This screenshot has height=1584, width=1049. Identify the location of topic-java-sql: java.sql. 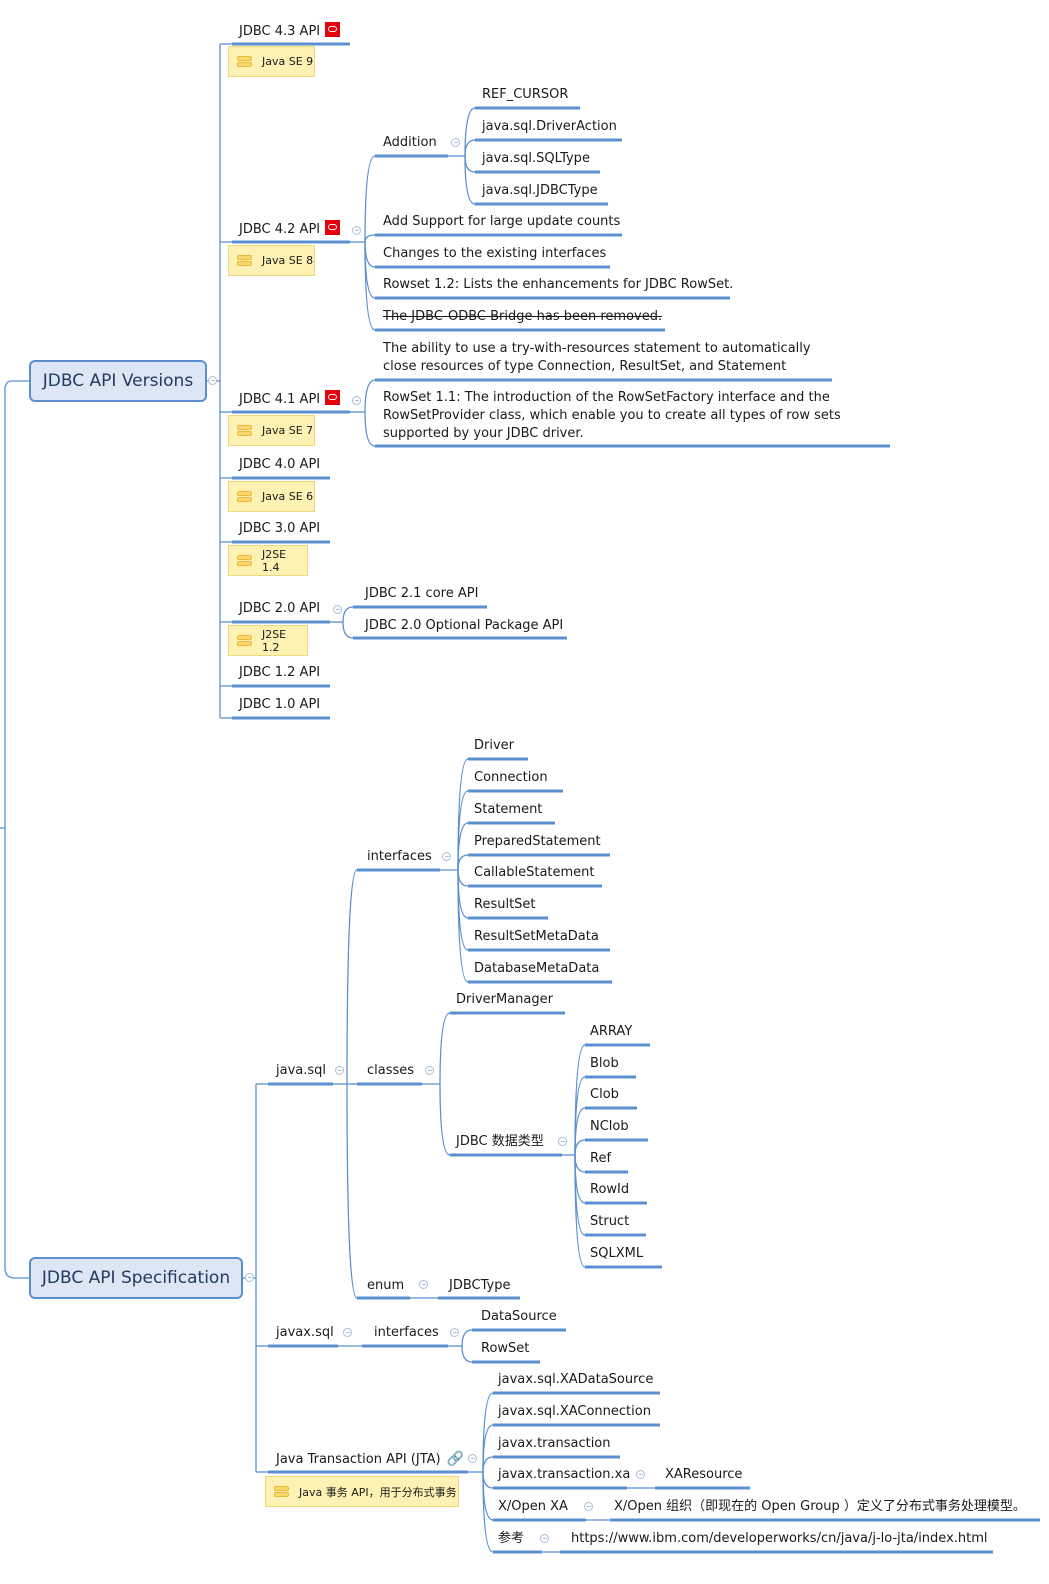
(301, 1071).